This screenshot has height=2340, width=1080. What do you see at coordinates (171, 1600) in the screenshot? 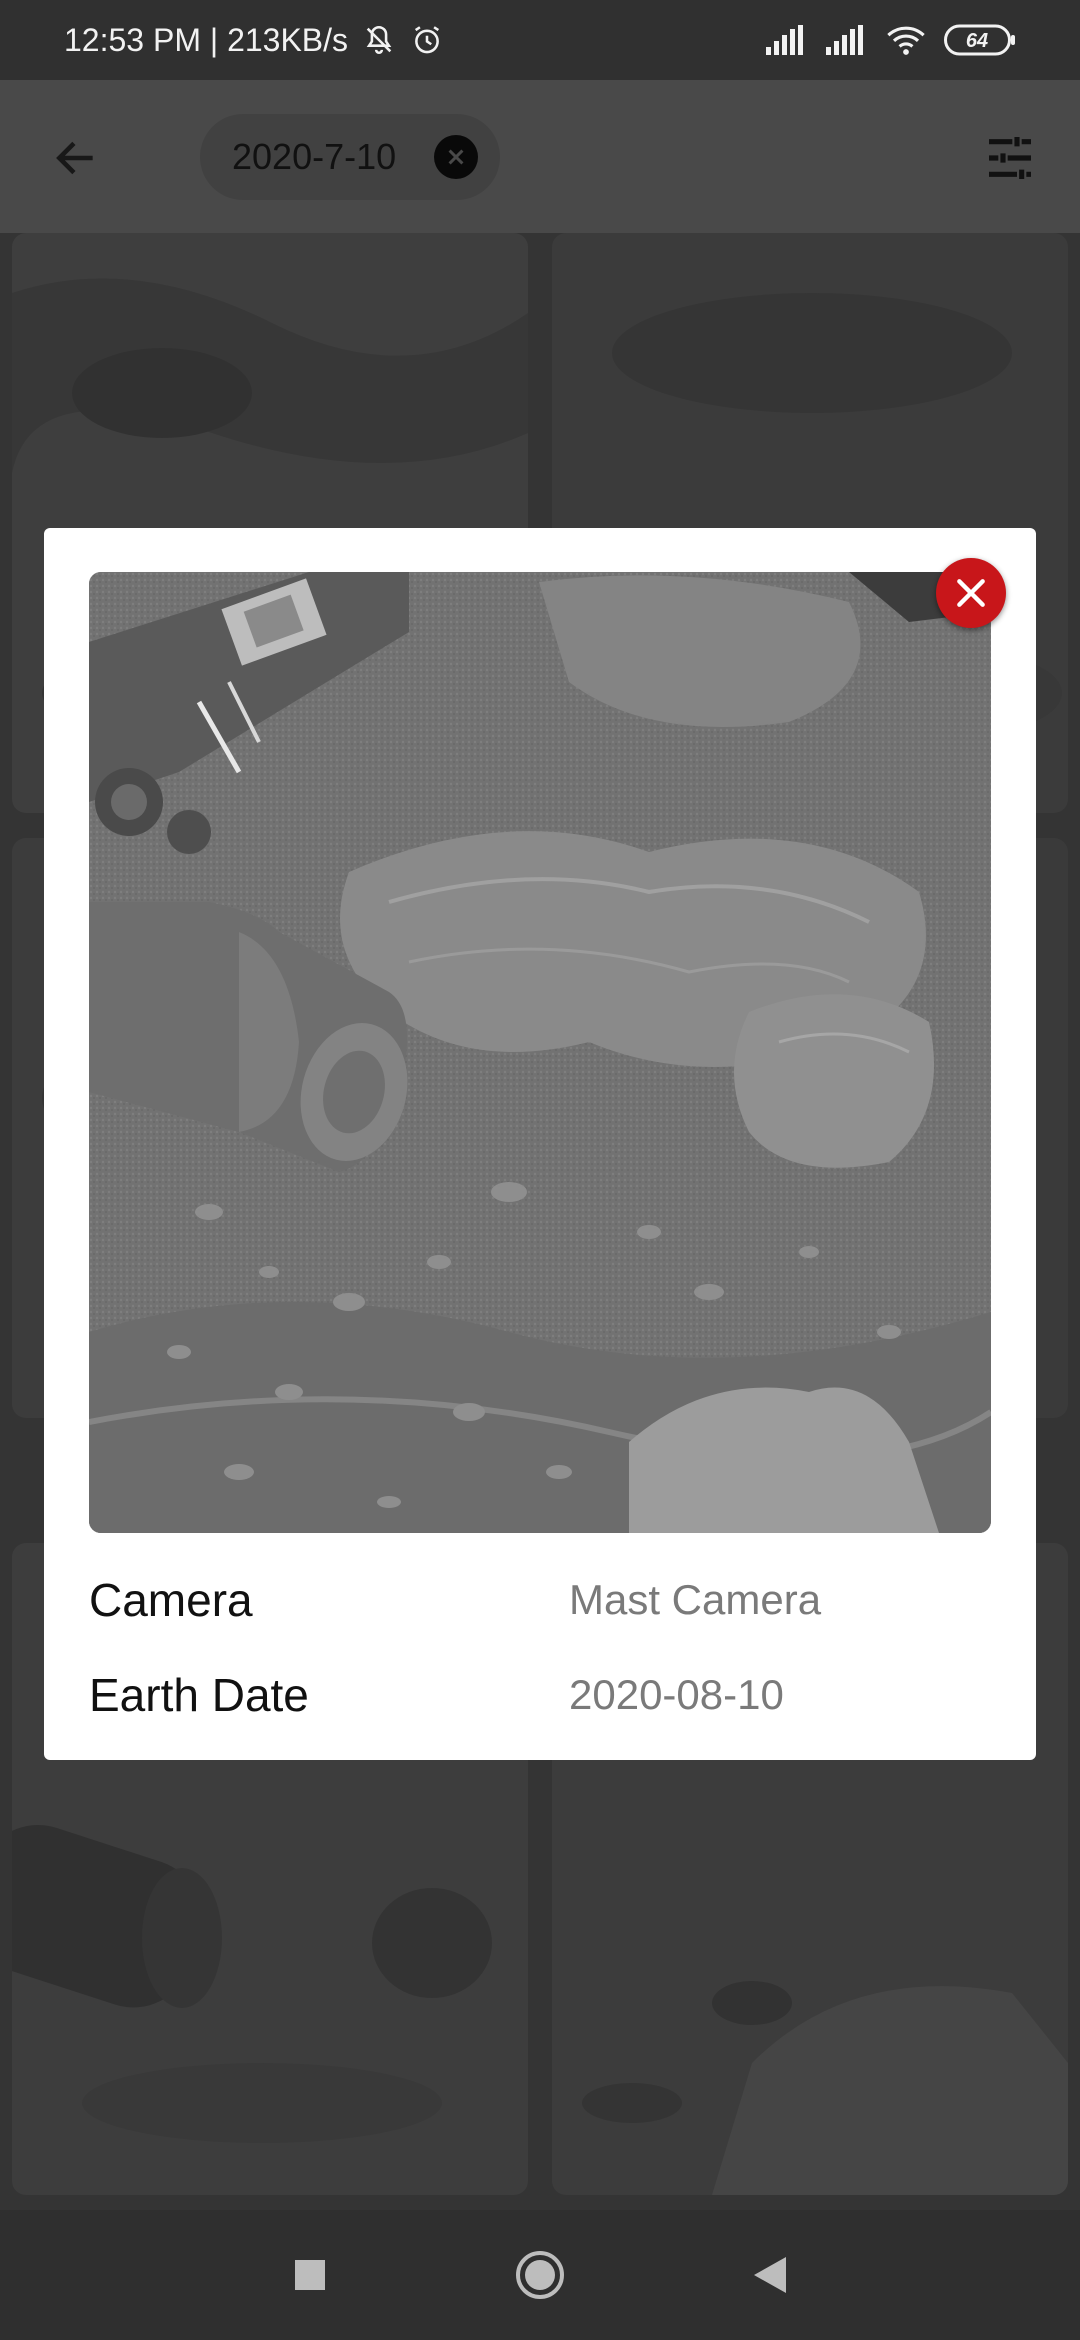
I see `camera-label: Camera` at bounding box center [171, 1600].